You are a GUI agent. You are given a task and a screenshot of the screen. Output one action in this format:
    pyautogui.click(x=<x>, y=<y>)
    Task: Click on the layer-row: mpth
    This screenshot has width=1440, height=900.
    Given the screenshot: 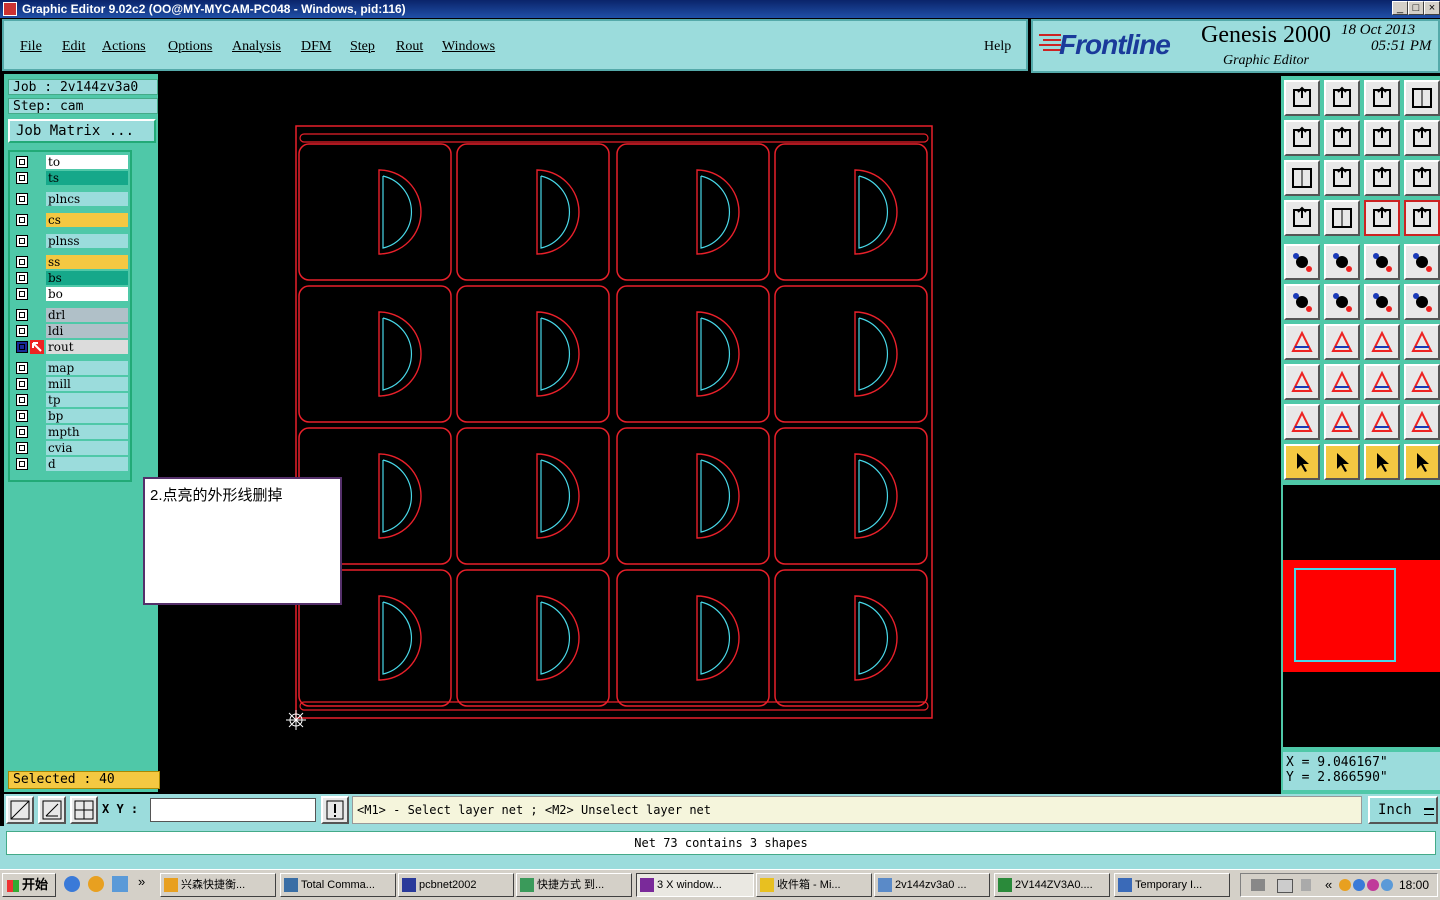 What is the action you would take?
    pyautogui.click(x=70, y=432)
    